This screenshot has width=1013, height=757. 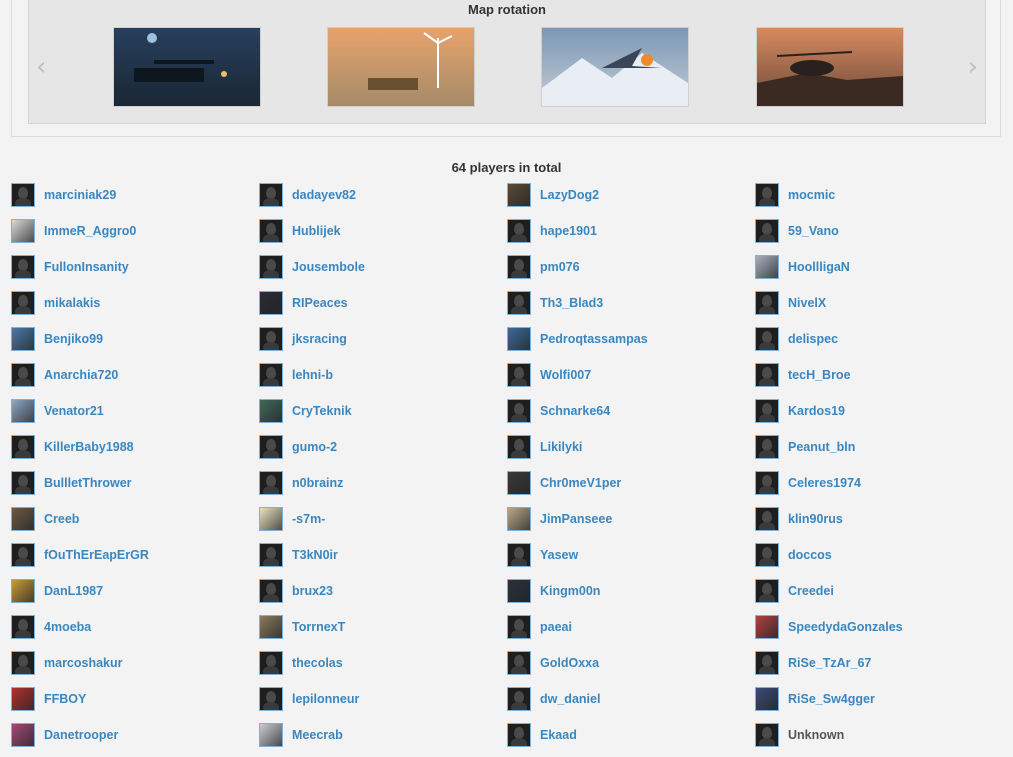 What do you see at coordinates (401, 67) in the screenshot?
I see `map-sunset-tank-windmill-thumbnail` at bounding box center [401, 67].